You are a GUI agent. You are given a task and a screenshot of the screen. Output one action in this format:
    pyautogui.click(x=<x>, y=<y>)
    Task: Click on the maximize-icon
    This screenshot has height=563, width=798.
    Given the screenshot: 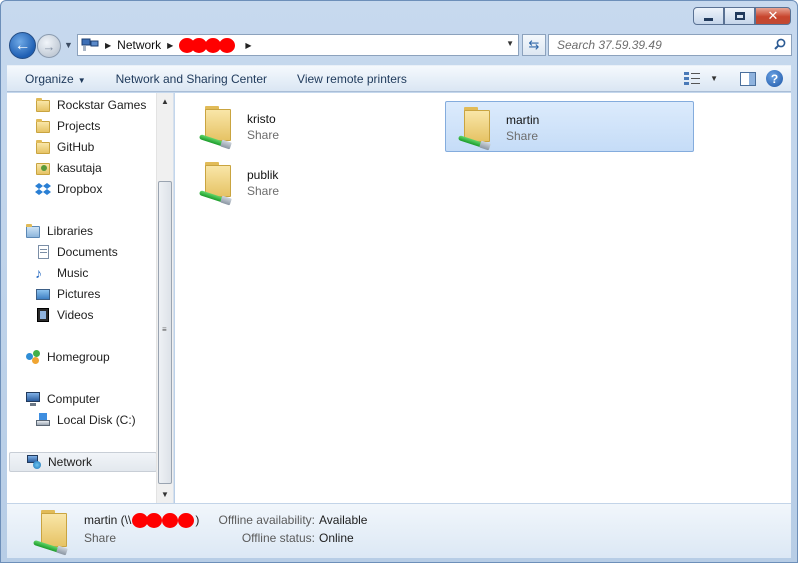 What is the action you would take?
    pyautogui.click(x=739, y=16)
    